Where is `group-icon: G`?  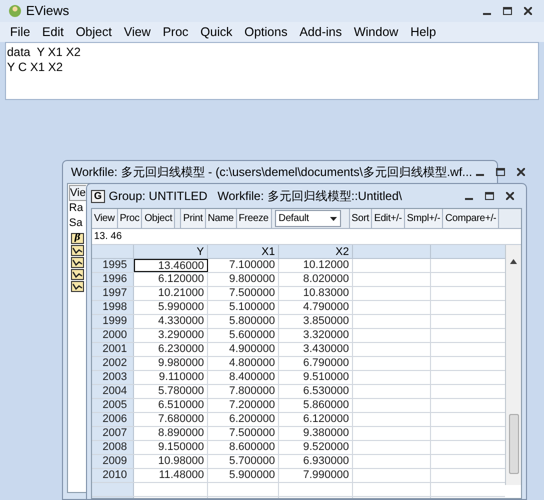 group-icon: G is located at coordinates (98, 196).